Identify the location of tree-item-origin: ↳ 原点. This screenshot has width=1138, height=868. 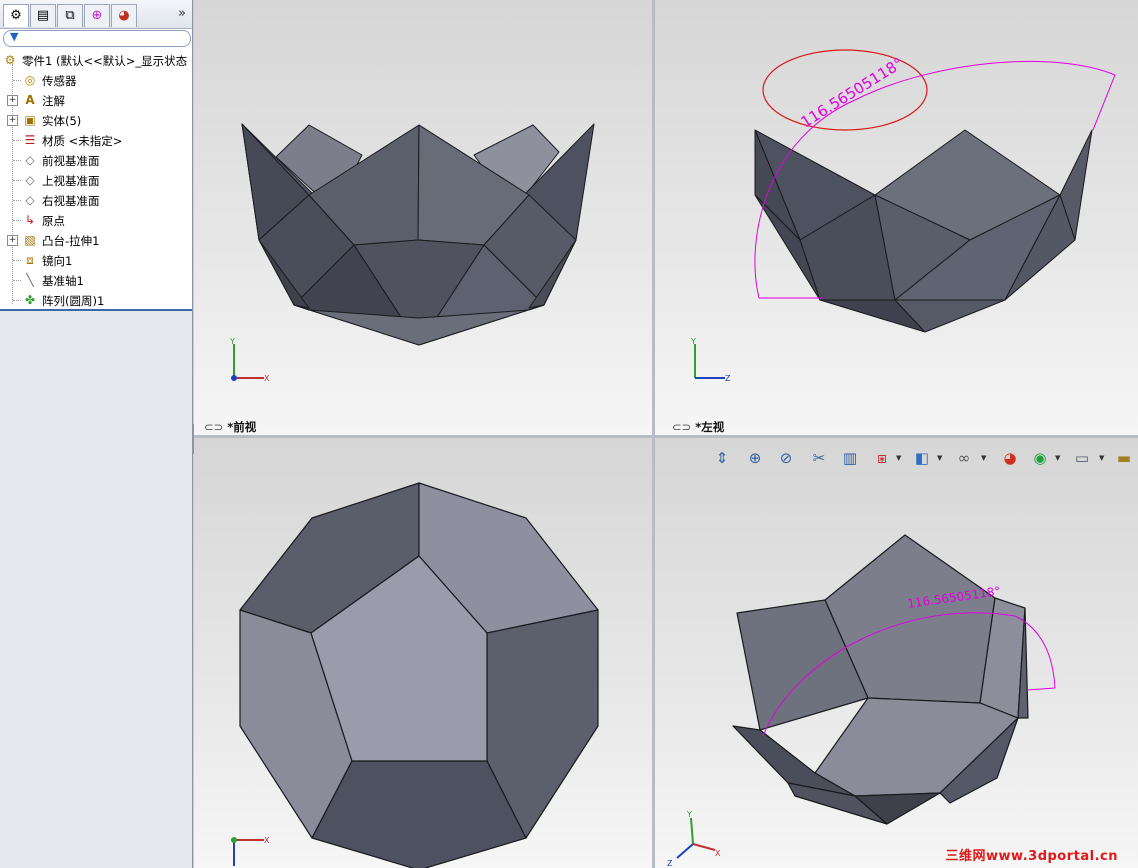
(96, 220).